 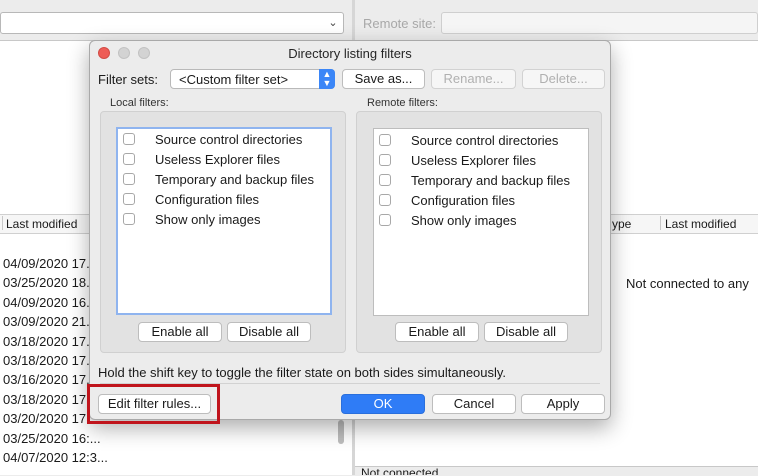 I want to click on local-disable-all-button: Disable all, so click(x=269, y=332).